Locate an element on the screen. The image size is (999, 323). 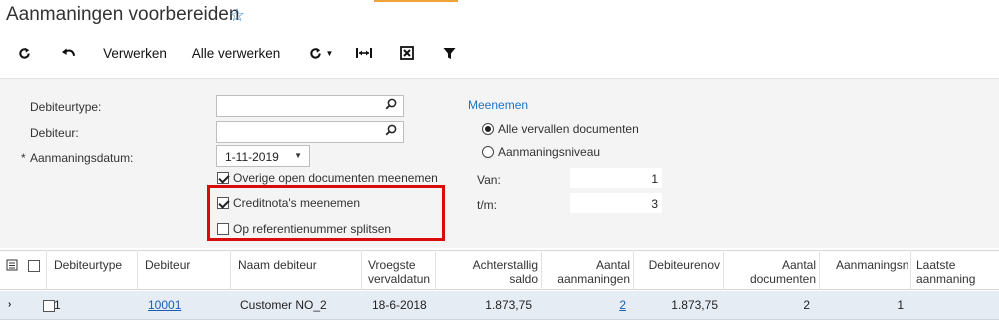
process-all-button: Alle verwerken is located at coordinates (236, 53).